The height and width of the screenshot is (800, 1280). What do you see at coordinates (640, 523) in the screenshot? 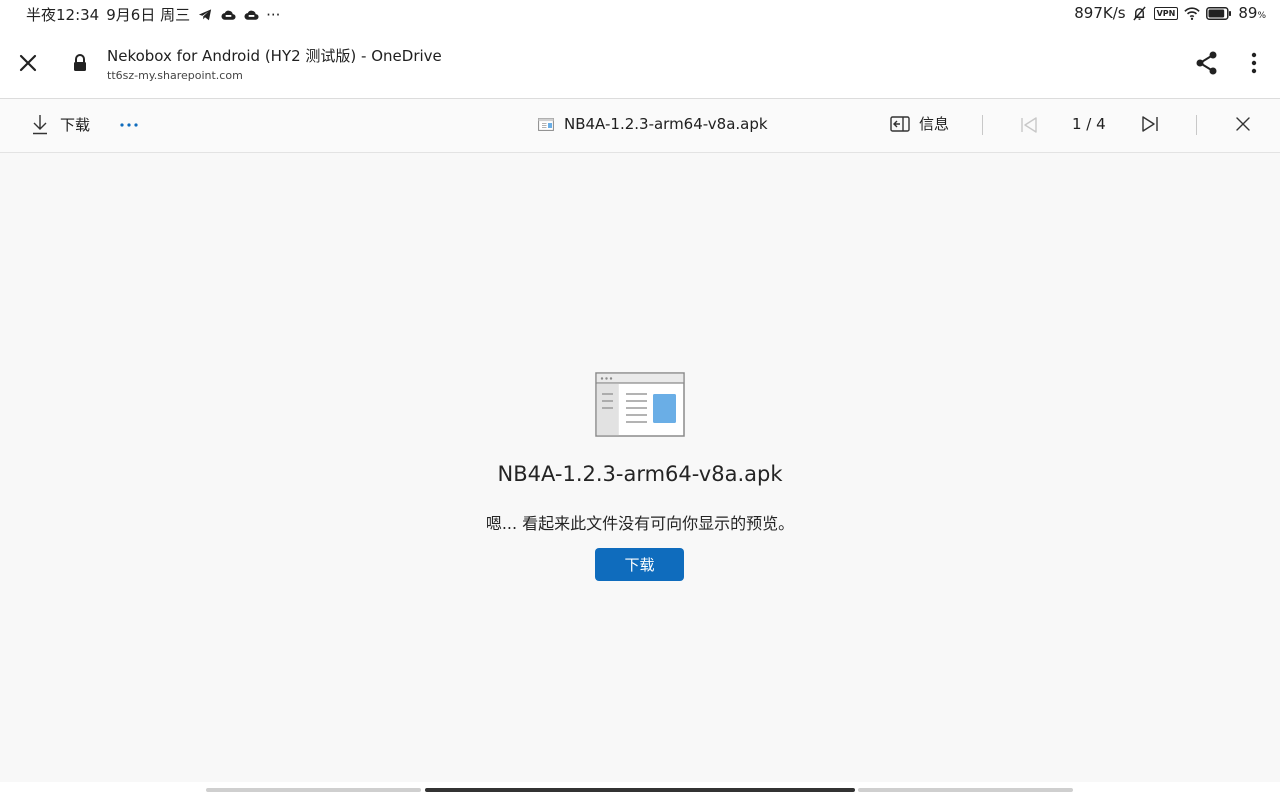
I see `no-preview-message: 嗯... 看起来此文件没有可向你显示的预览。` at bounding box center [640, 523].